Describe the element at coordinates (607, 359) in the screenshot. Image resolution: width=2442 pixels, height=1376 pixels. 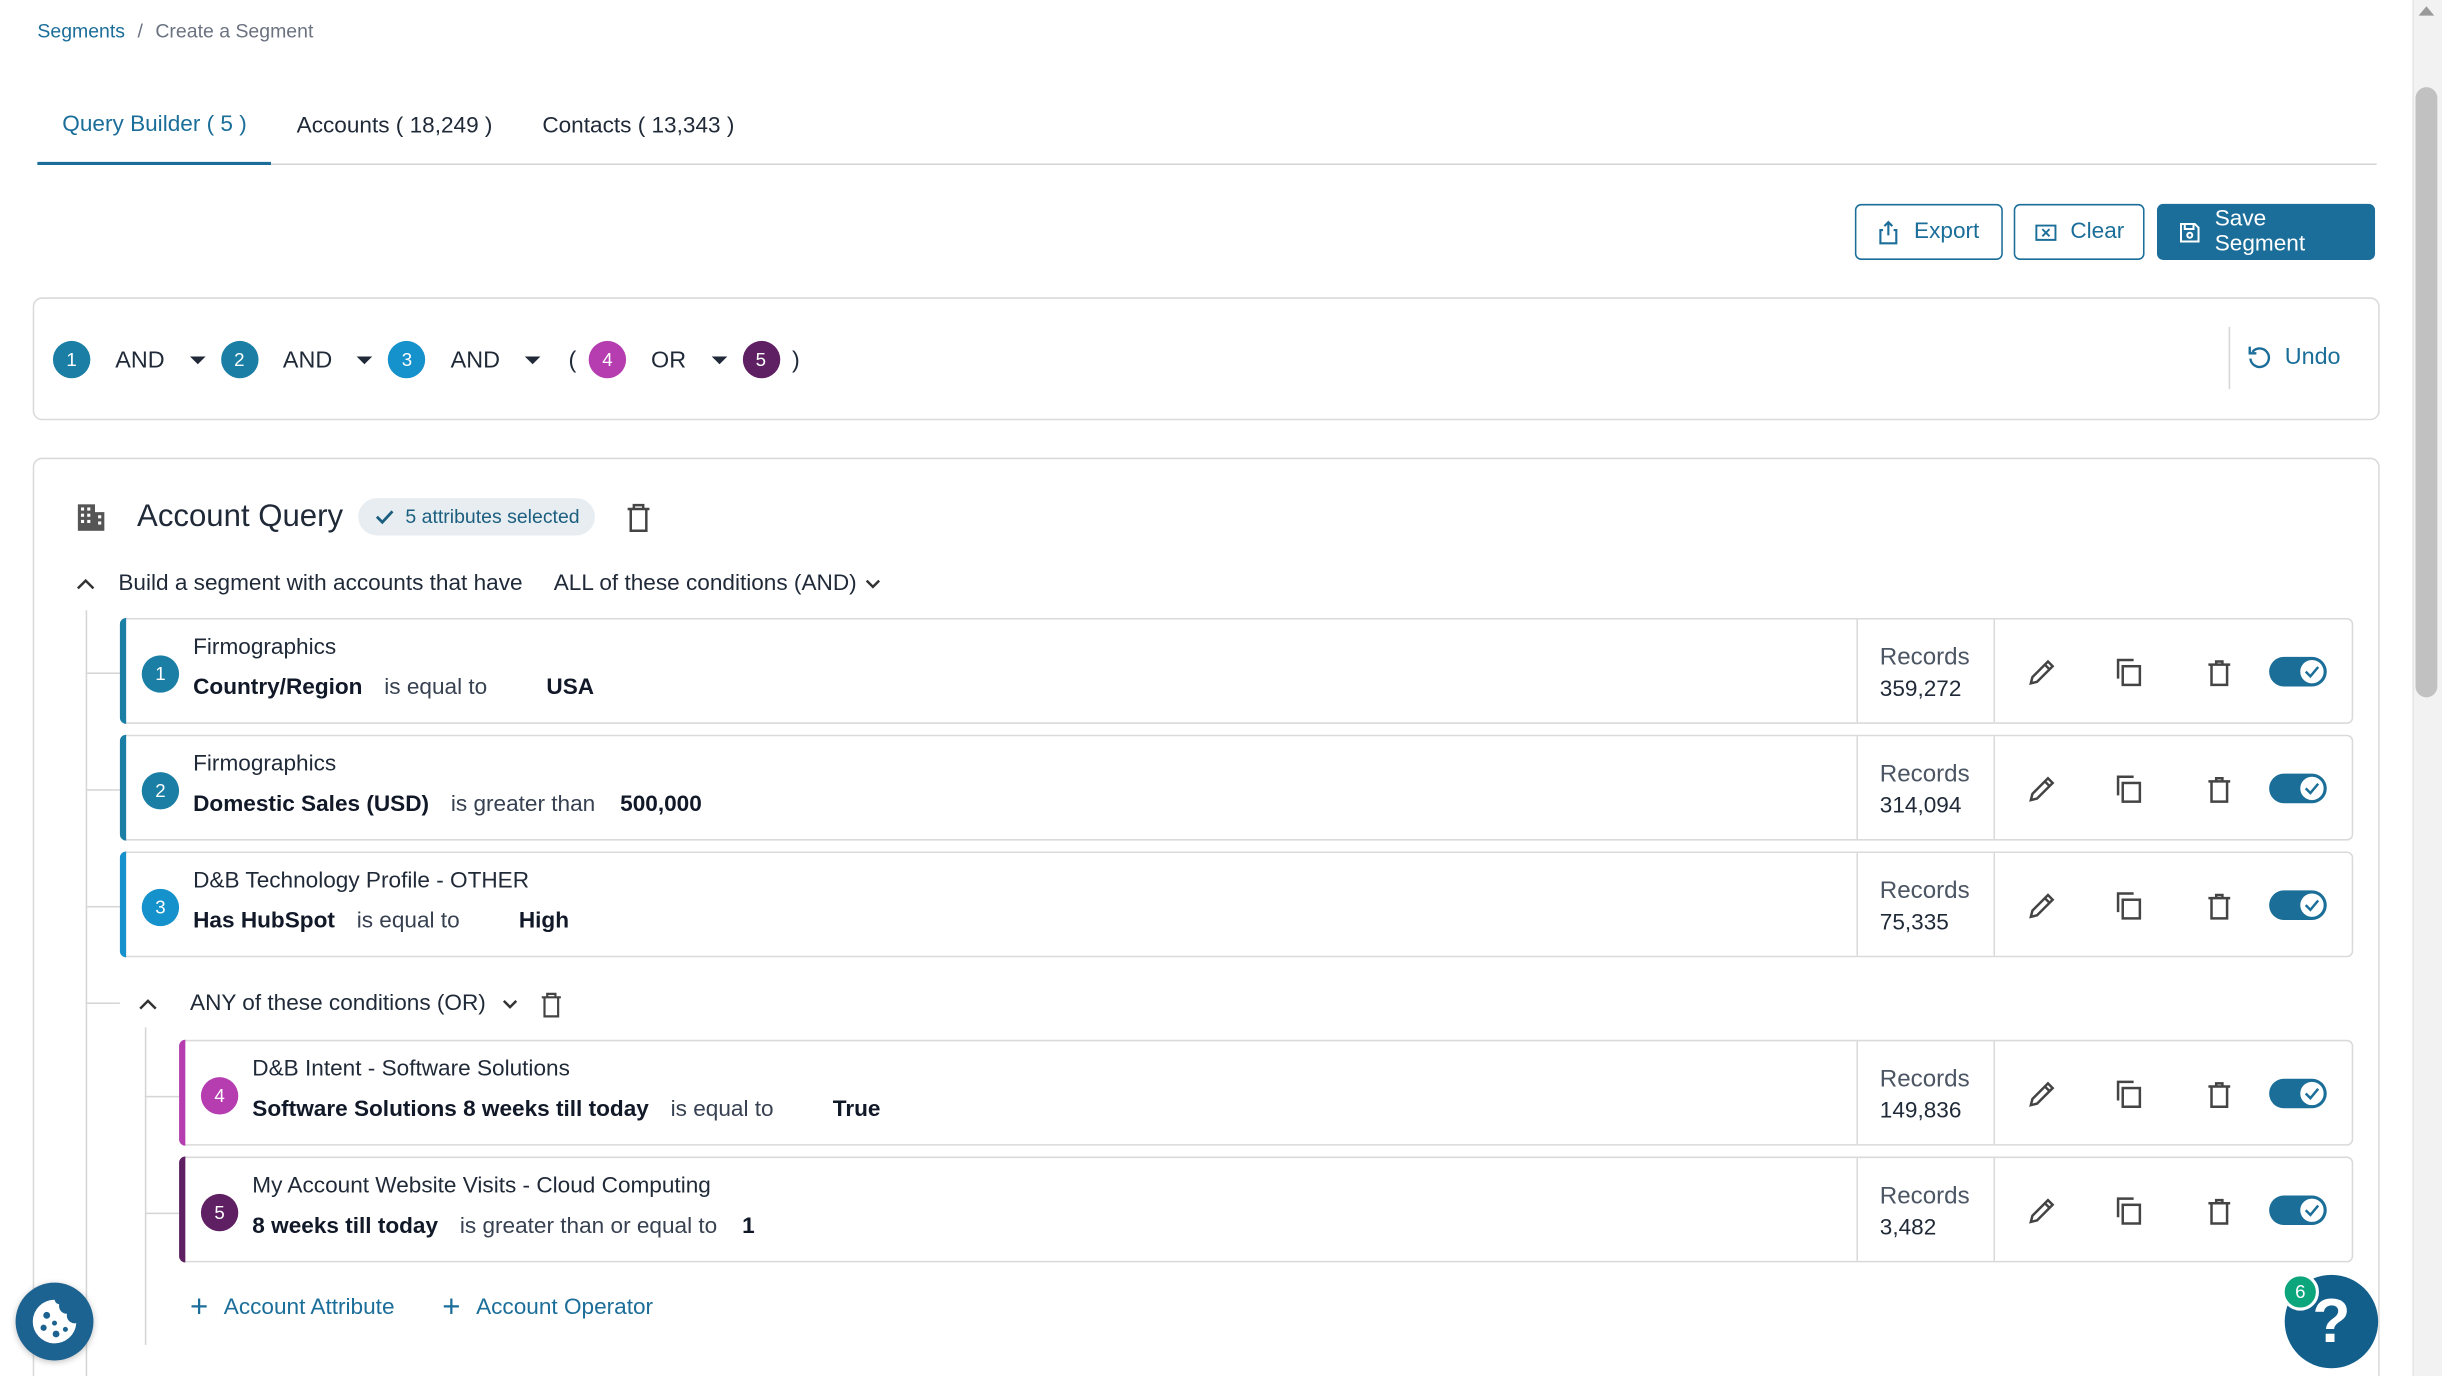
I see `expression-badge-4: 4` at that location.